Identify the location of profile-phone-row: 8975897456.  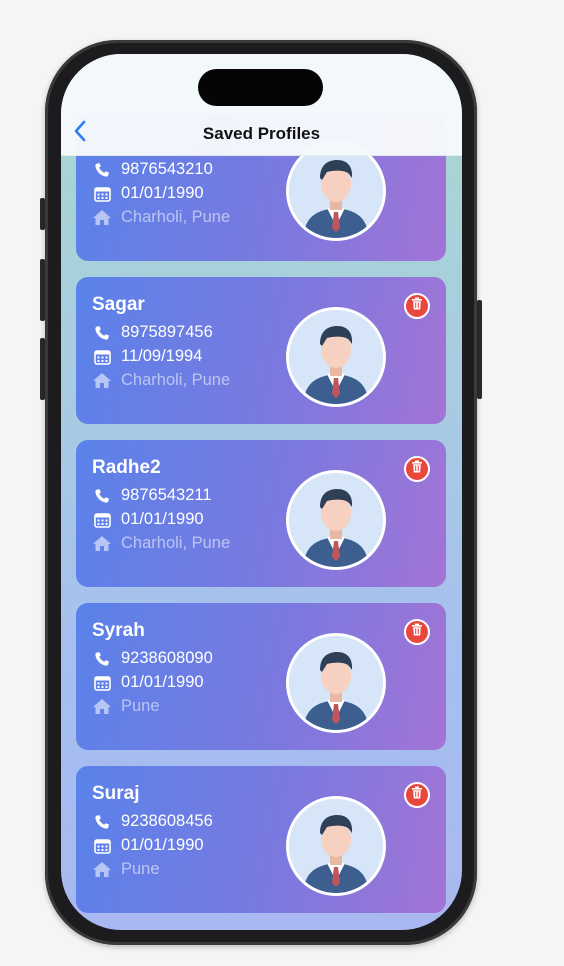
(152, 332).